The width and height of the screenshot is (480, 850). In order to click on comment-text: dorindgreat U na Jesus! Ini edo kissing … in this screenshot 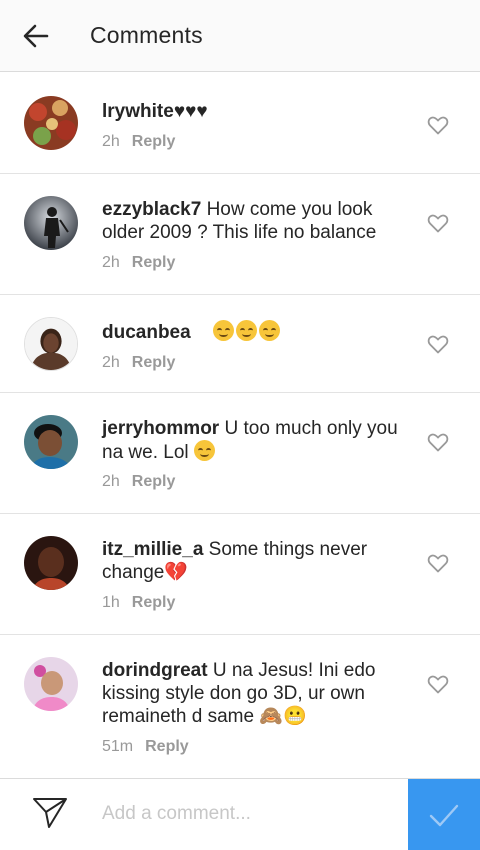, I will do `click(252, 693)`.